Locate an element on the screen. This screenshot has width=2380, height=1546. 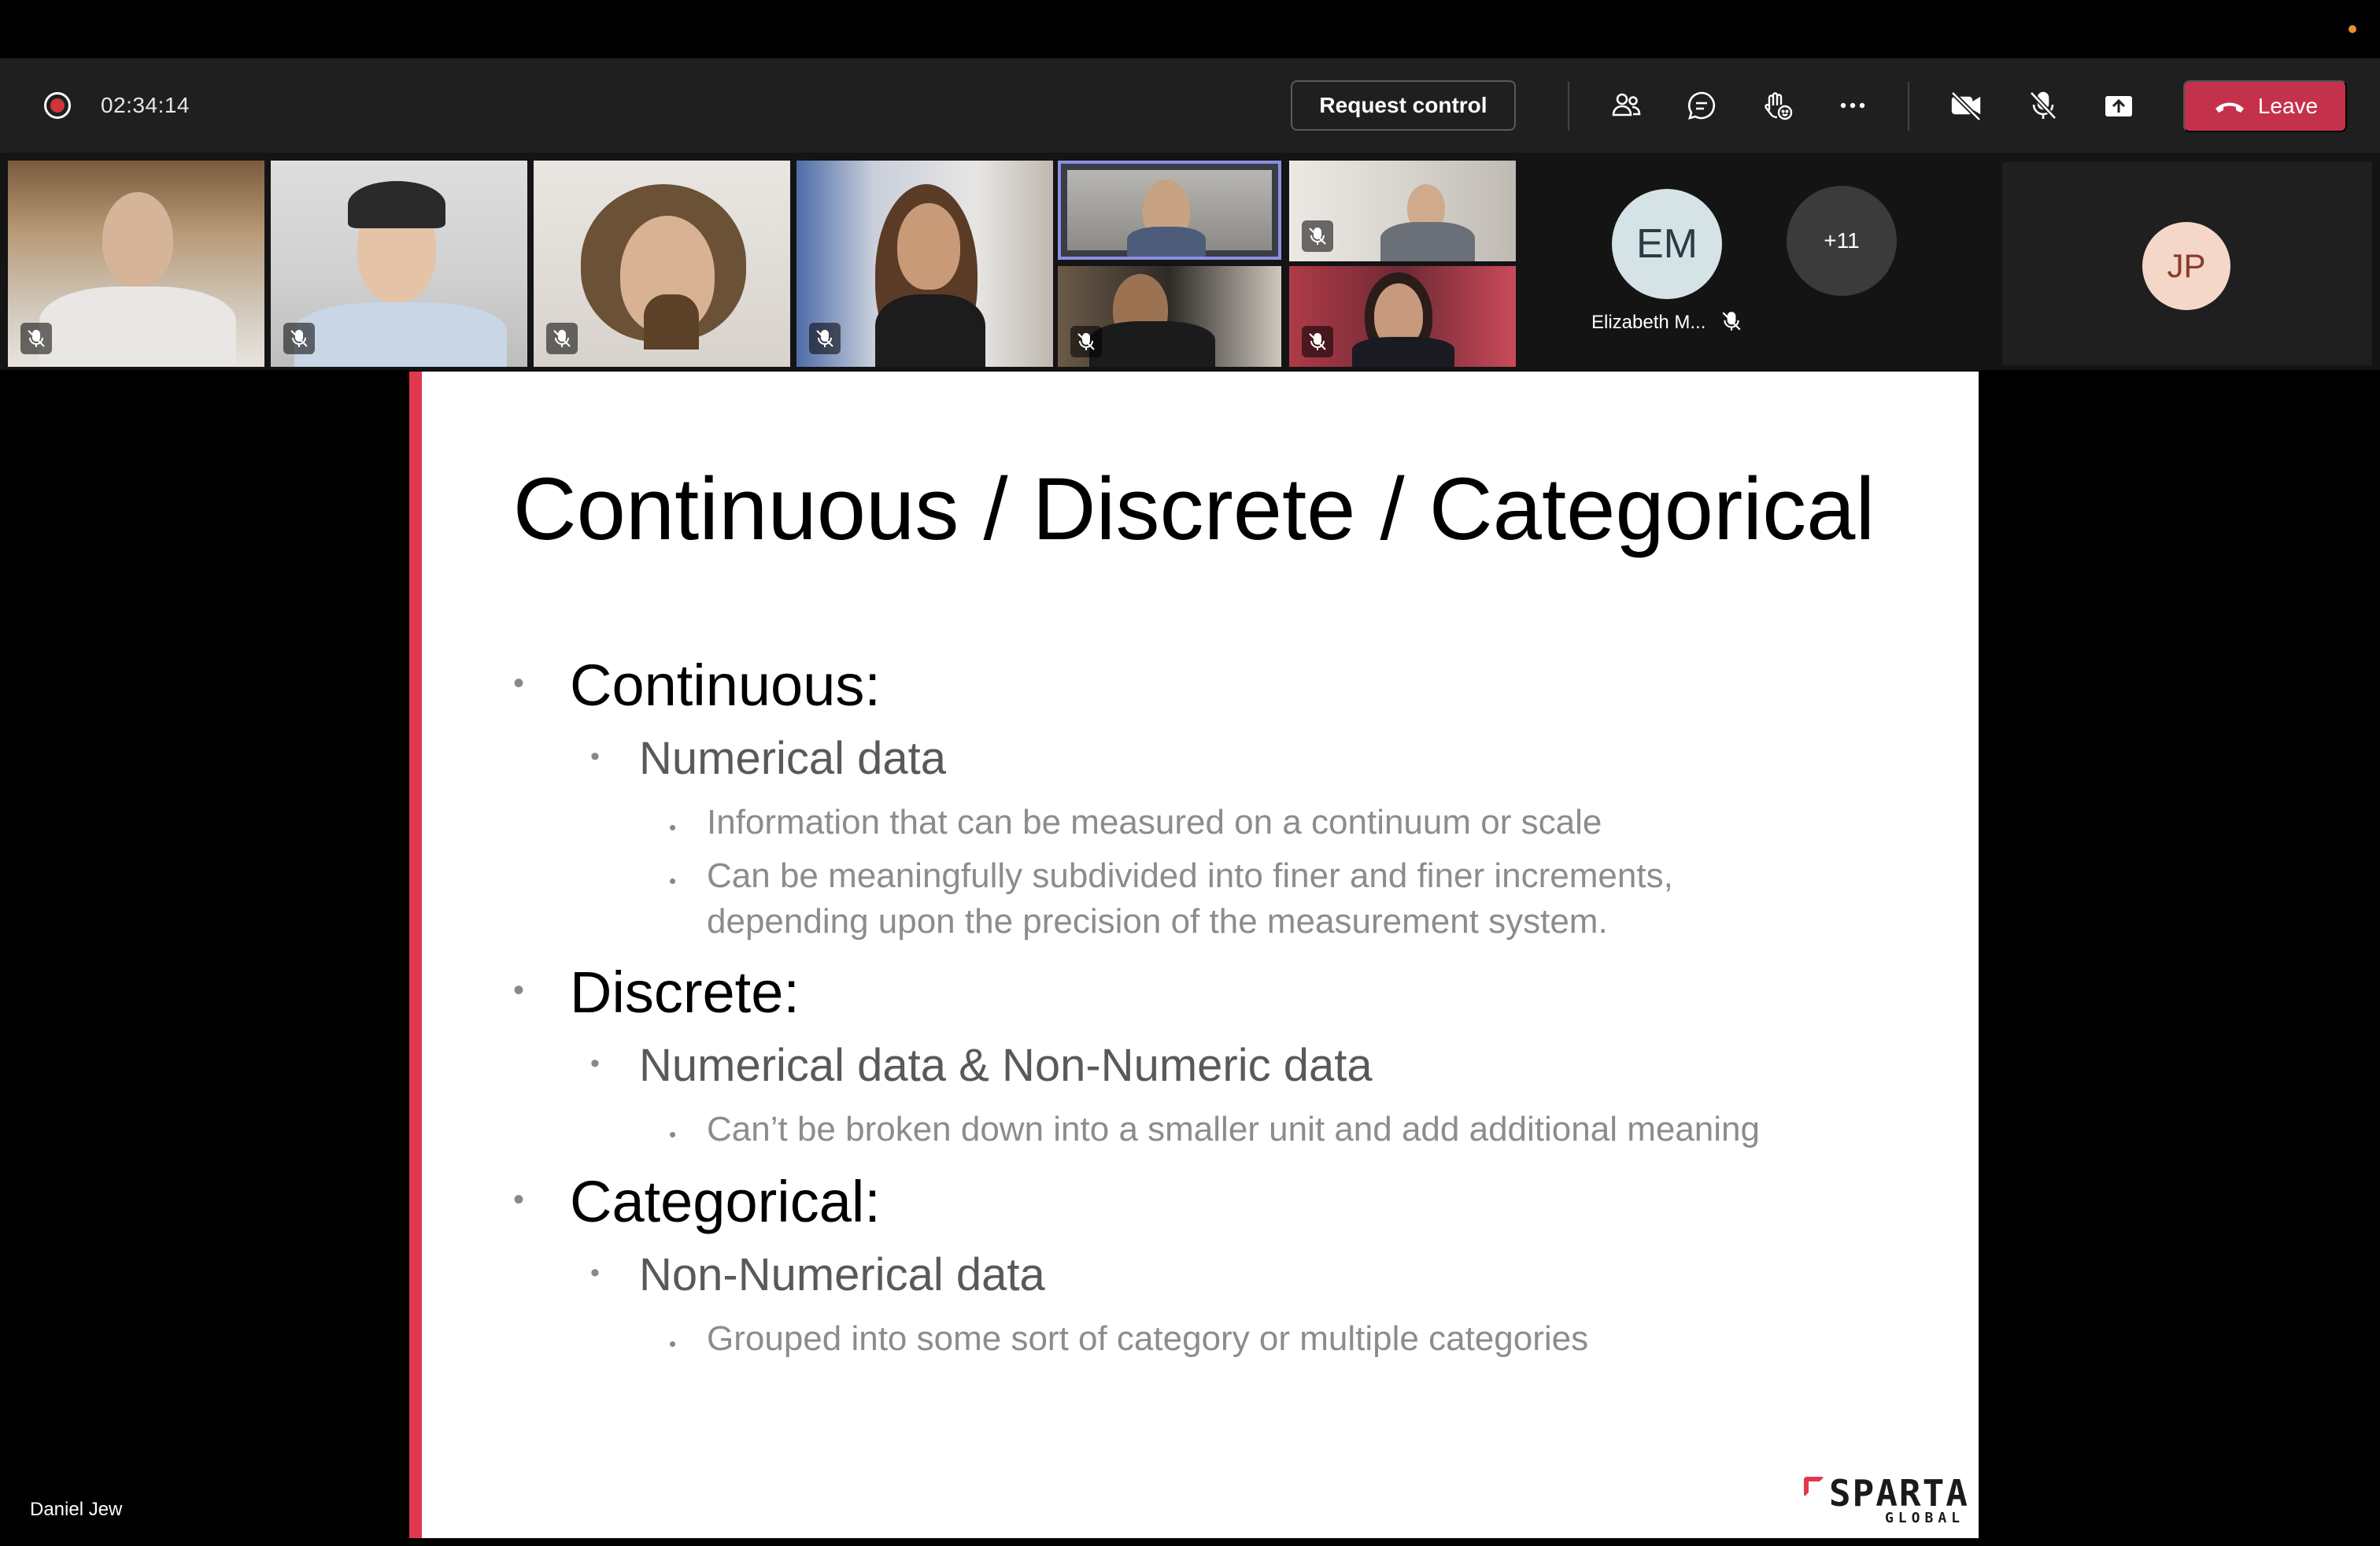
react-icon is located at coordinates (1777, 105).